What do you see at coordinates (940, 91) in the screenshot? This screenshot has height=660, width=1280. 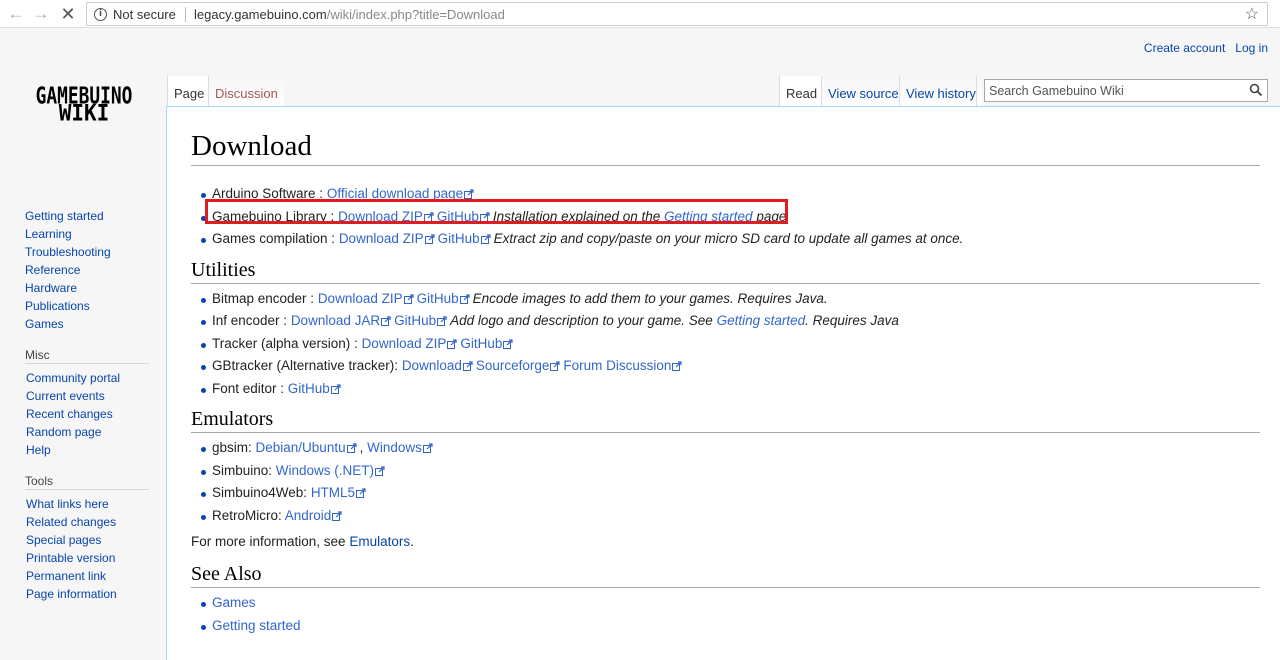 I see `tab-view-history: View history` at bounding box center [940, 91].